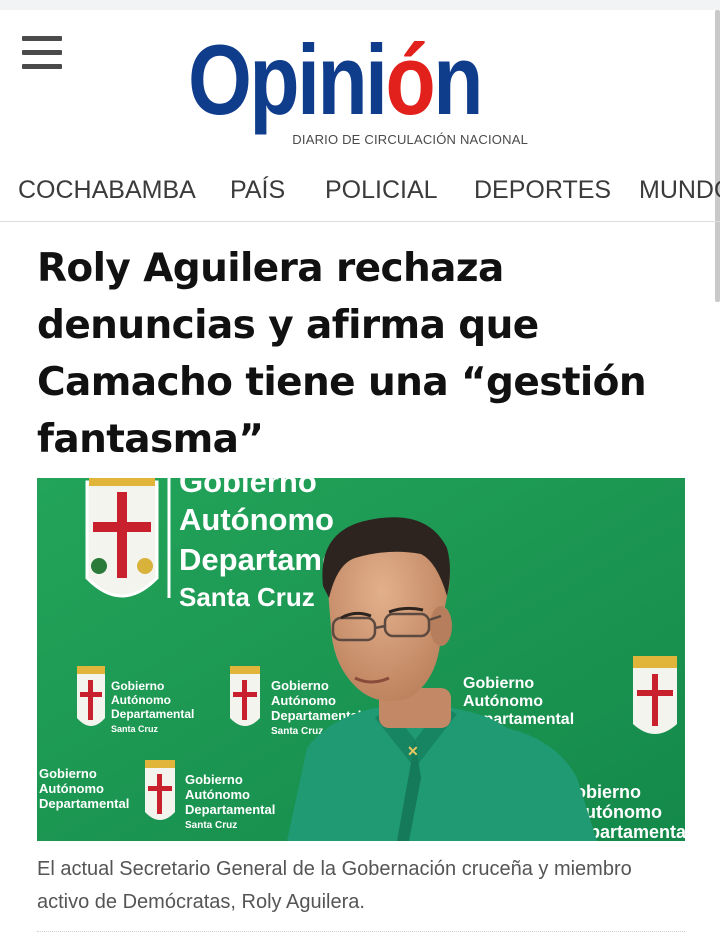 This screenshot has width=720, height=937. I want to click on backdrop-text-gobierno: Gobierno, so click(248, 488).